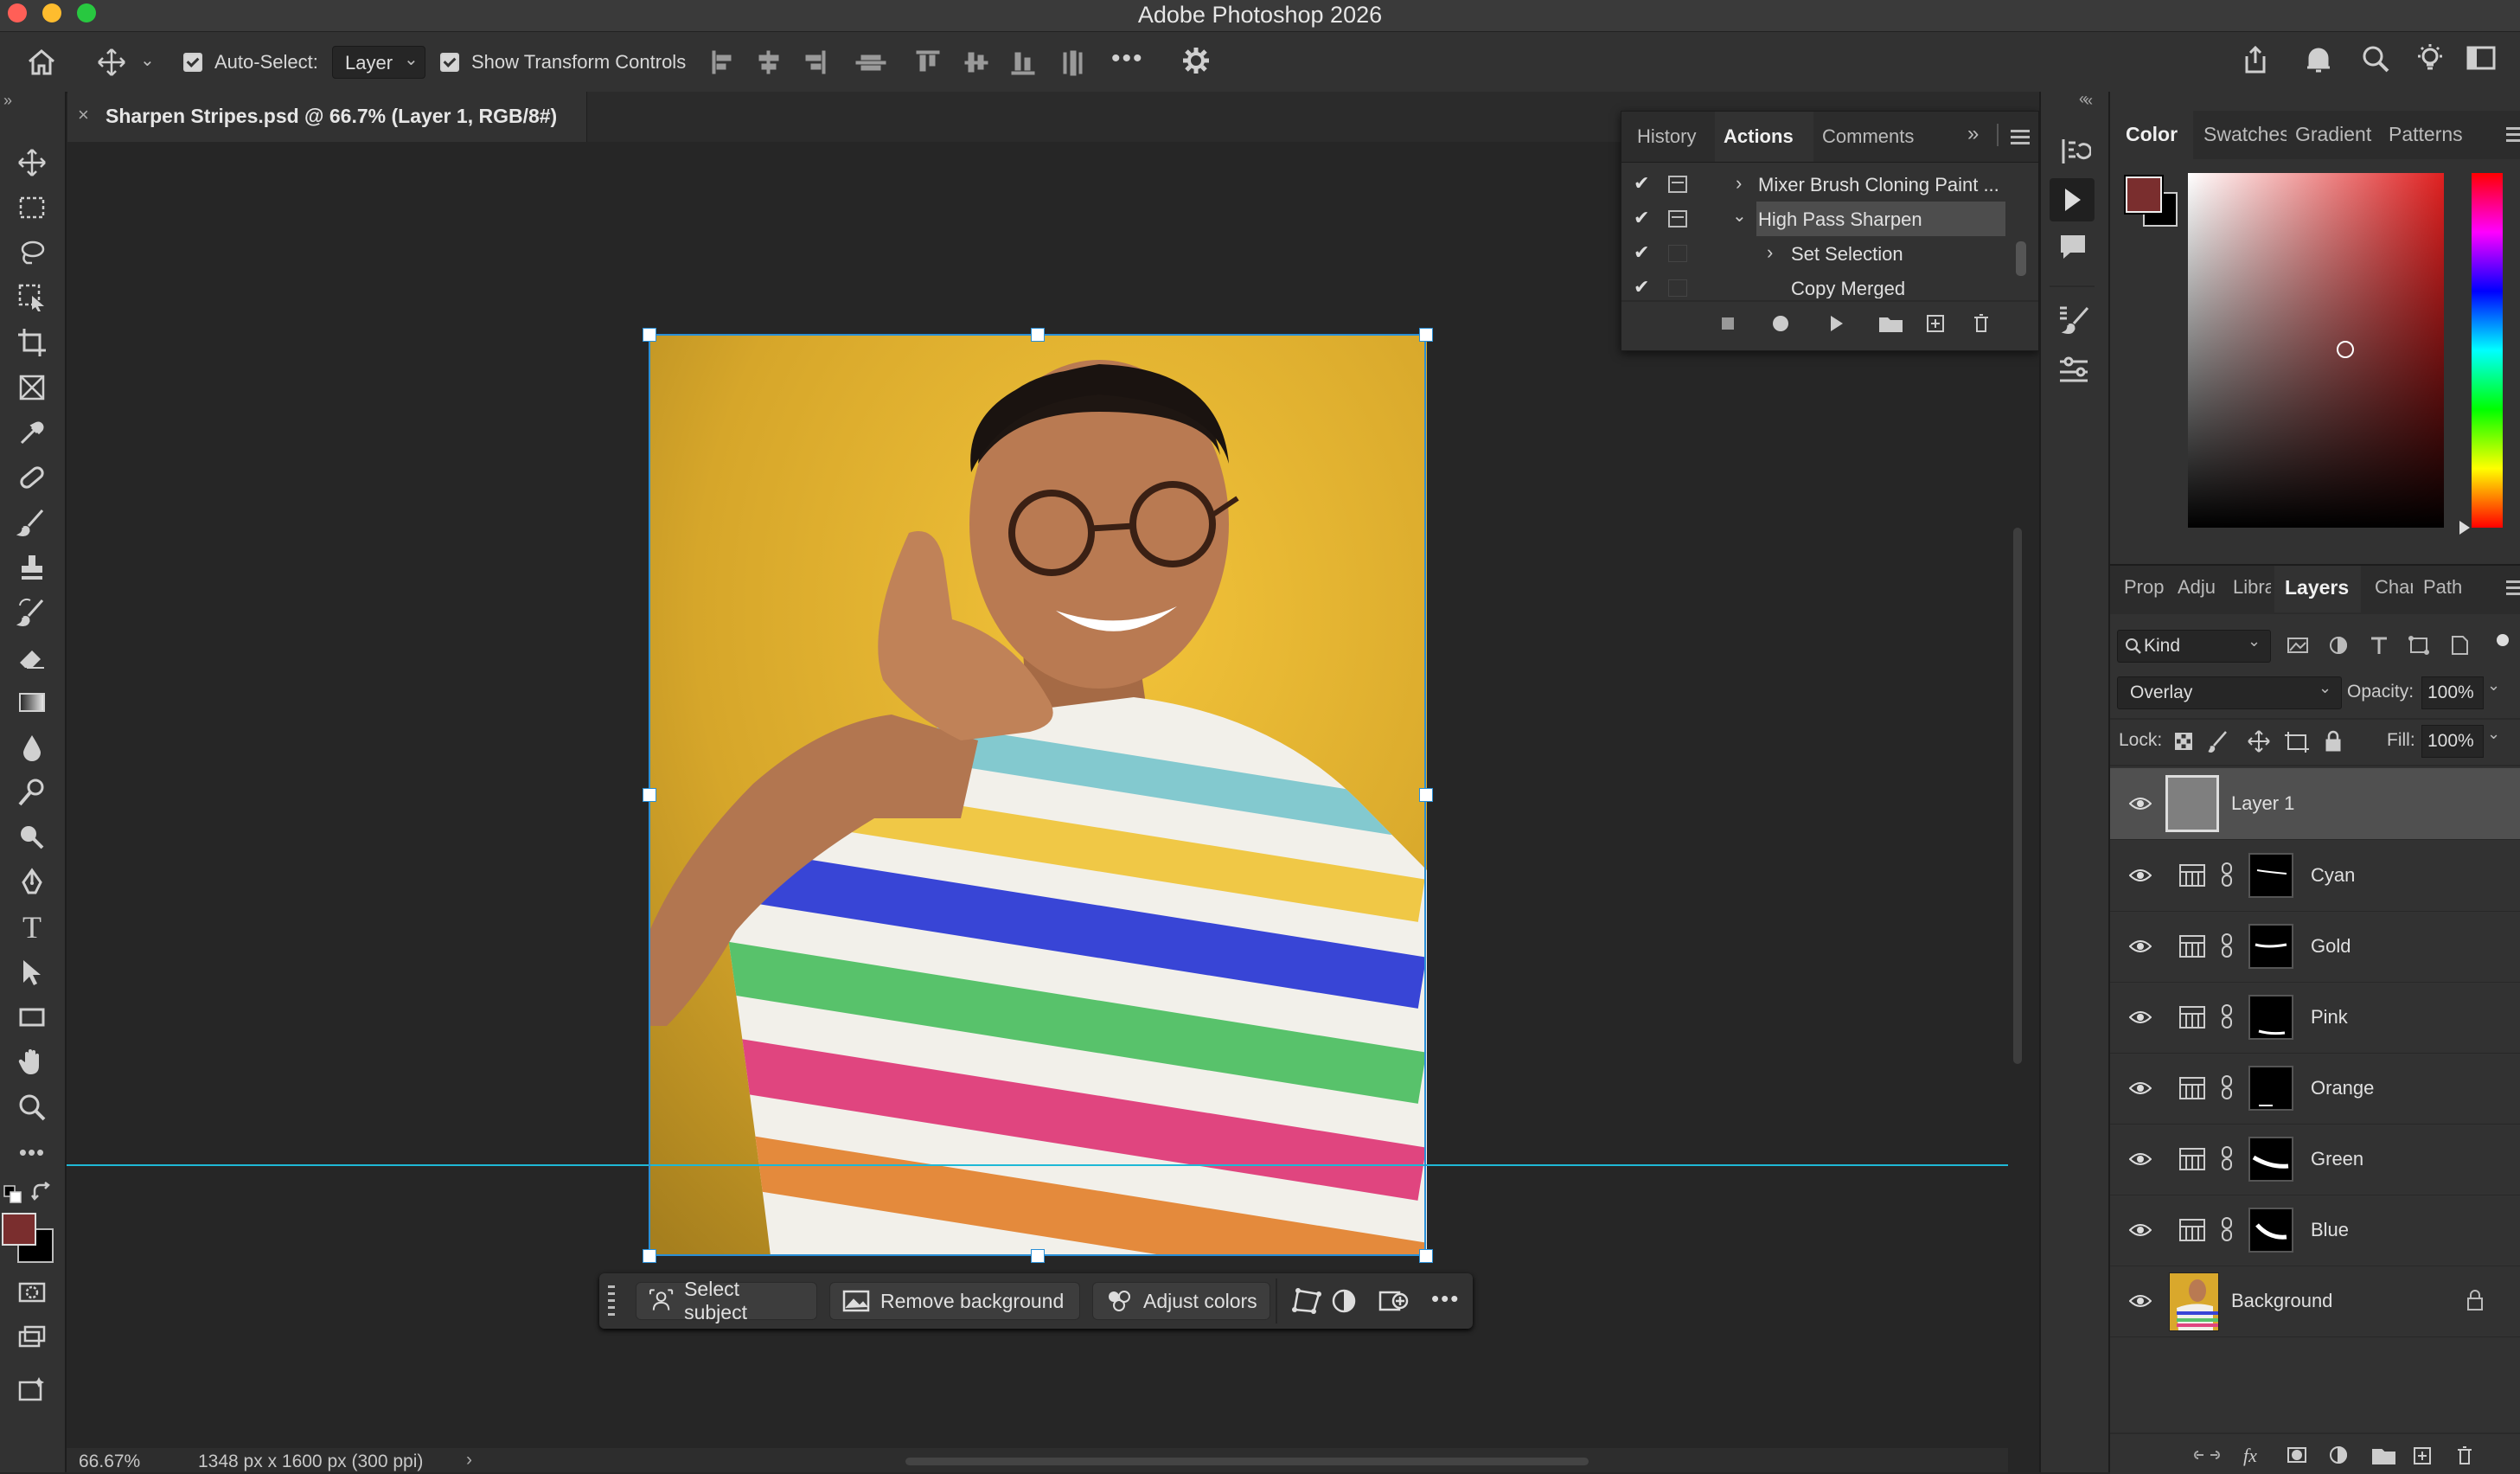 This screenshot has height=1474, width=2520. Describe the element at coordinates (2152, 134) in the screenshot. I see `tab-color: Color` at that location.